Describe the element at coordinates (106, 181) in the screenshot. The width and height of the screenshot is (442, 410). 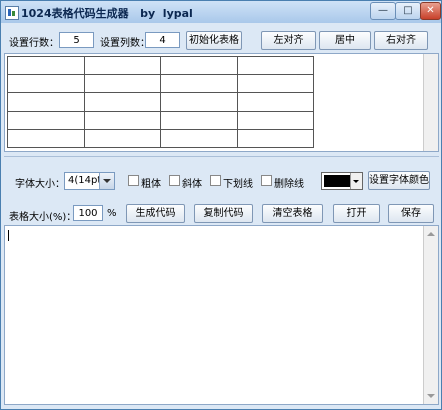
I see `chevron-down-icon` at that location.